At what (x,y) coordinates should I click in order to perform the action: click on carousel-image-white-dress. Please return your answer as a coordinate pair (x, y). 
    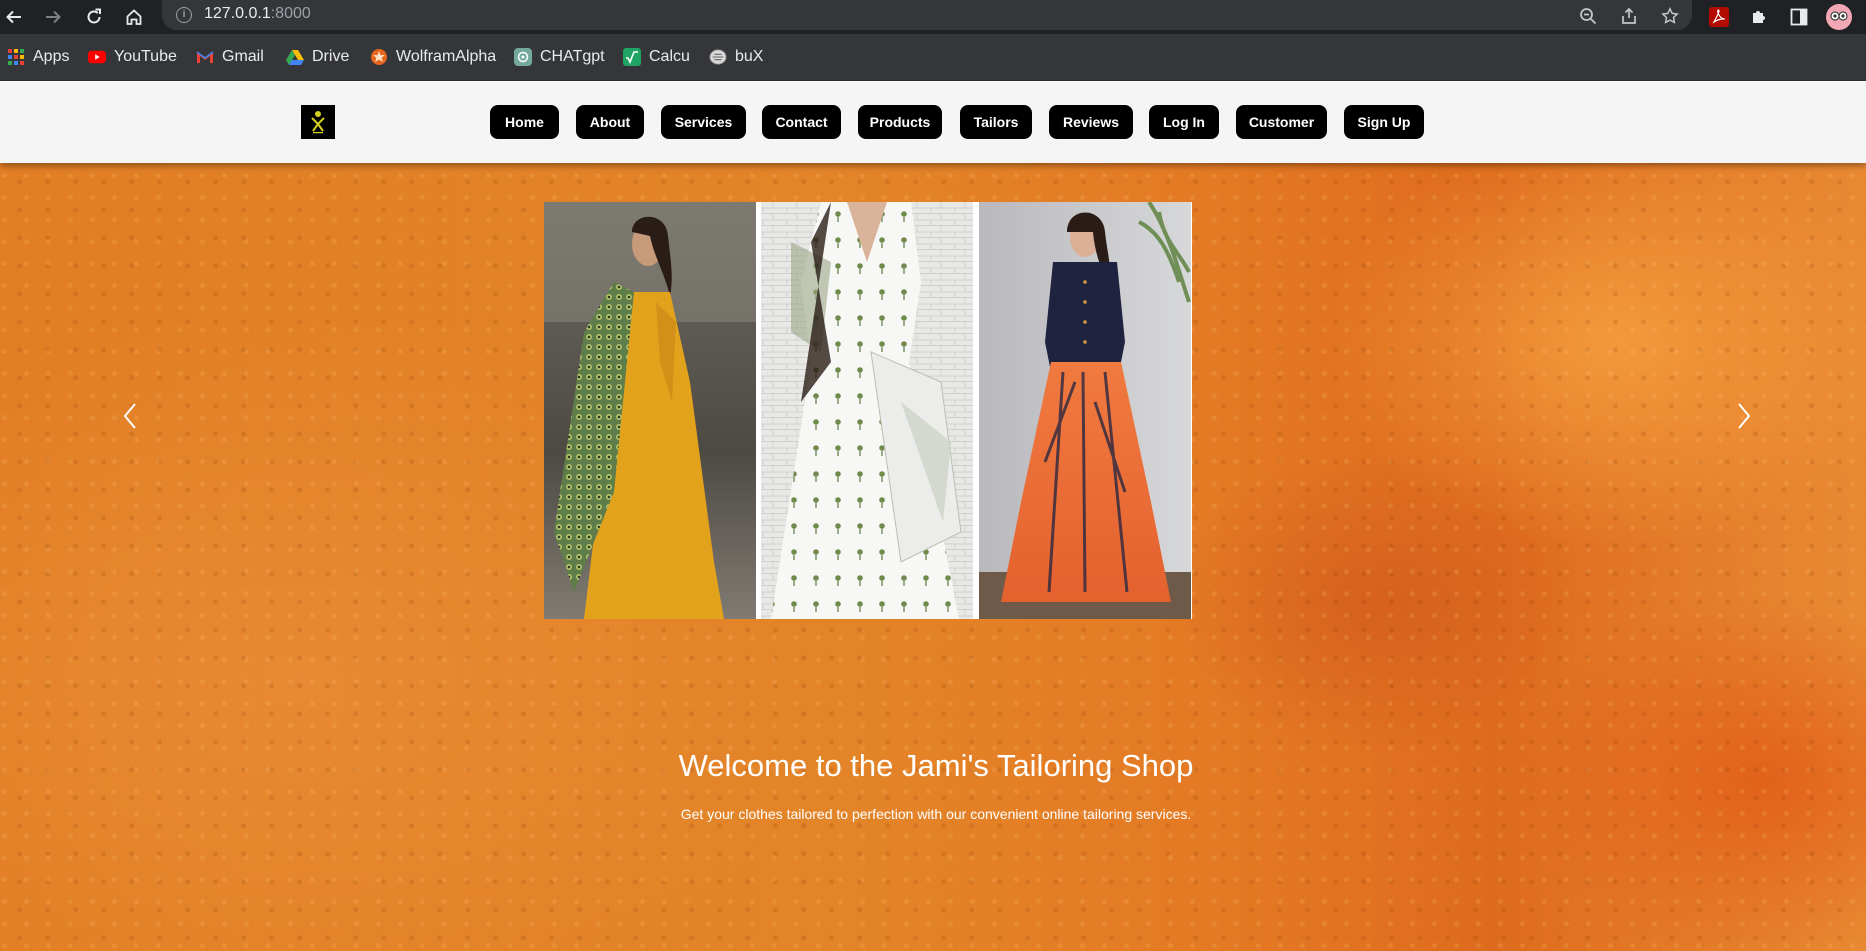
    Looking at the image, I should click on (867, 410).